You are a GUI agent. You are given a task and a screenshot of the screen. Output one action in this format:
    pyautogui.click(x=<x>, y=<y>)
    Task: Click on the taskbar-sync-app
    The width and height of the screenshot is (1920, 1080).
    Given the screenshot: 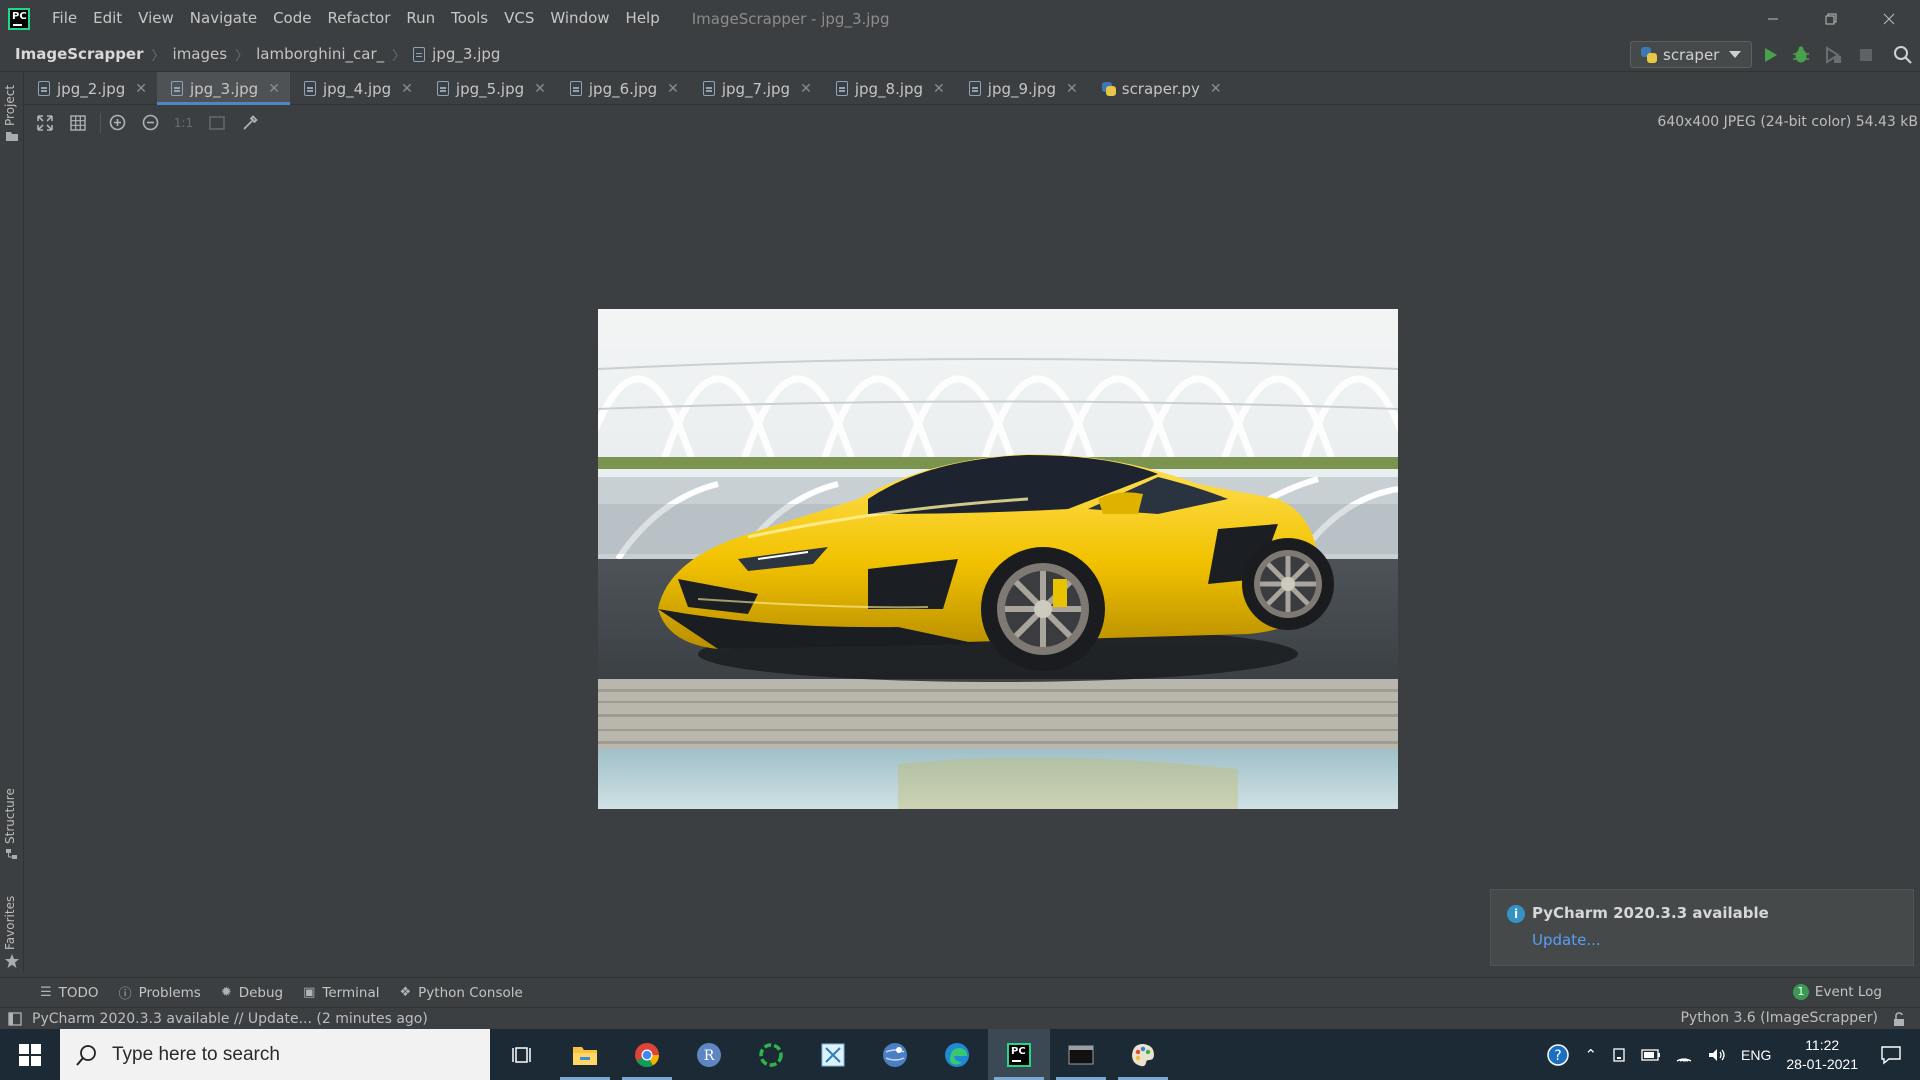 What is the action you would take?
    pyautogui.click(x=771, y=1054)
    